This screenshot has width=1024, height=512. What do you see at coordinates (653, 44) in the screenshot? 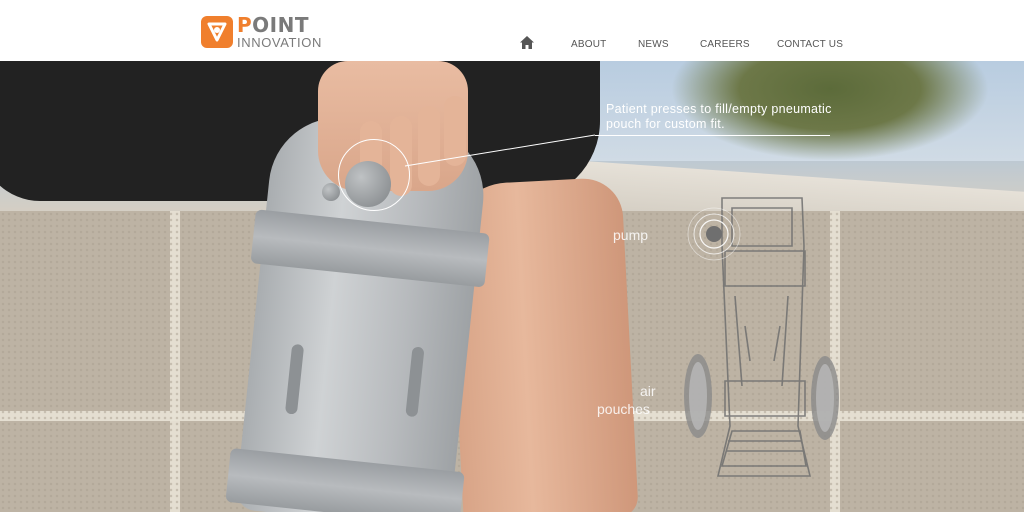
I see `nav-news: NEWS` at bounding box center [653, 44].